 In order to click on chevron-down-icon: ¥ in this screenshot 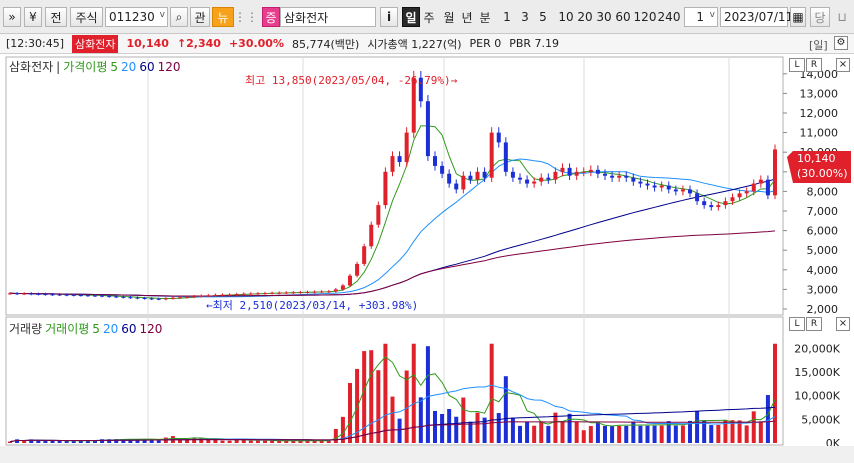, I will do `click(33, 17)`.